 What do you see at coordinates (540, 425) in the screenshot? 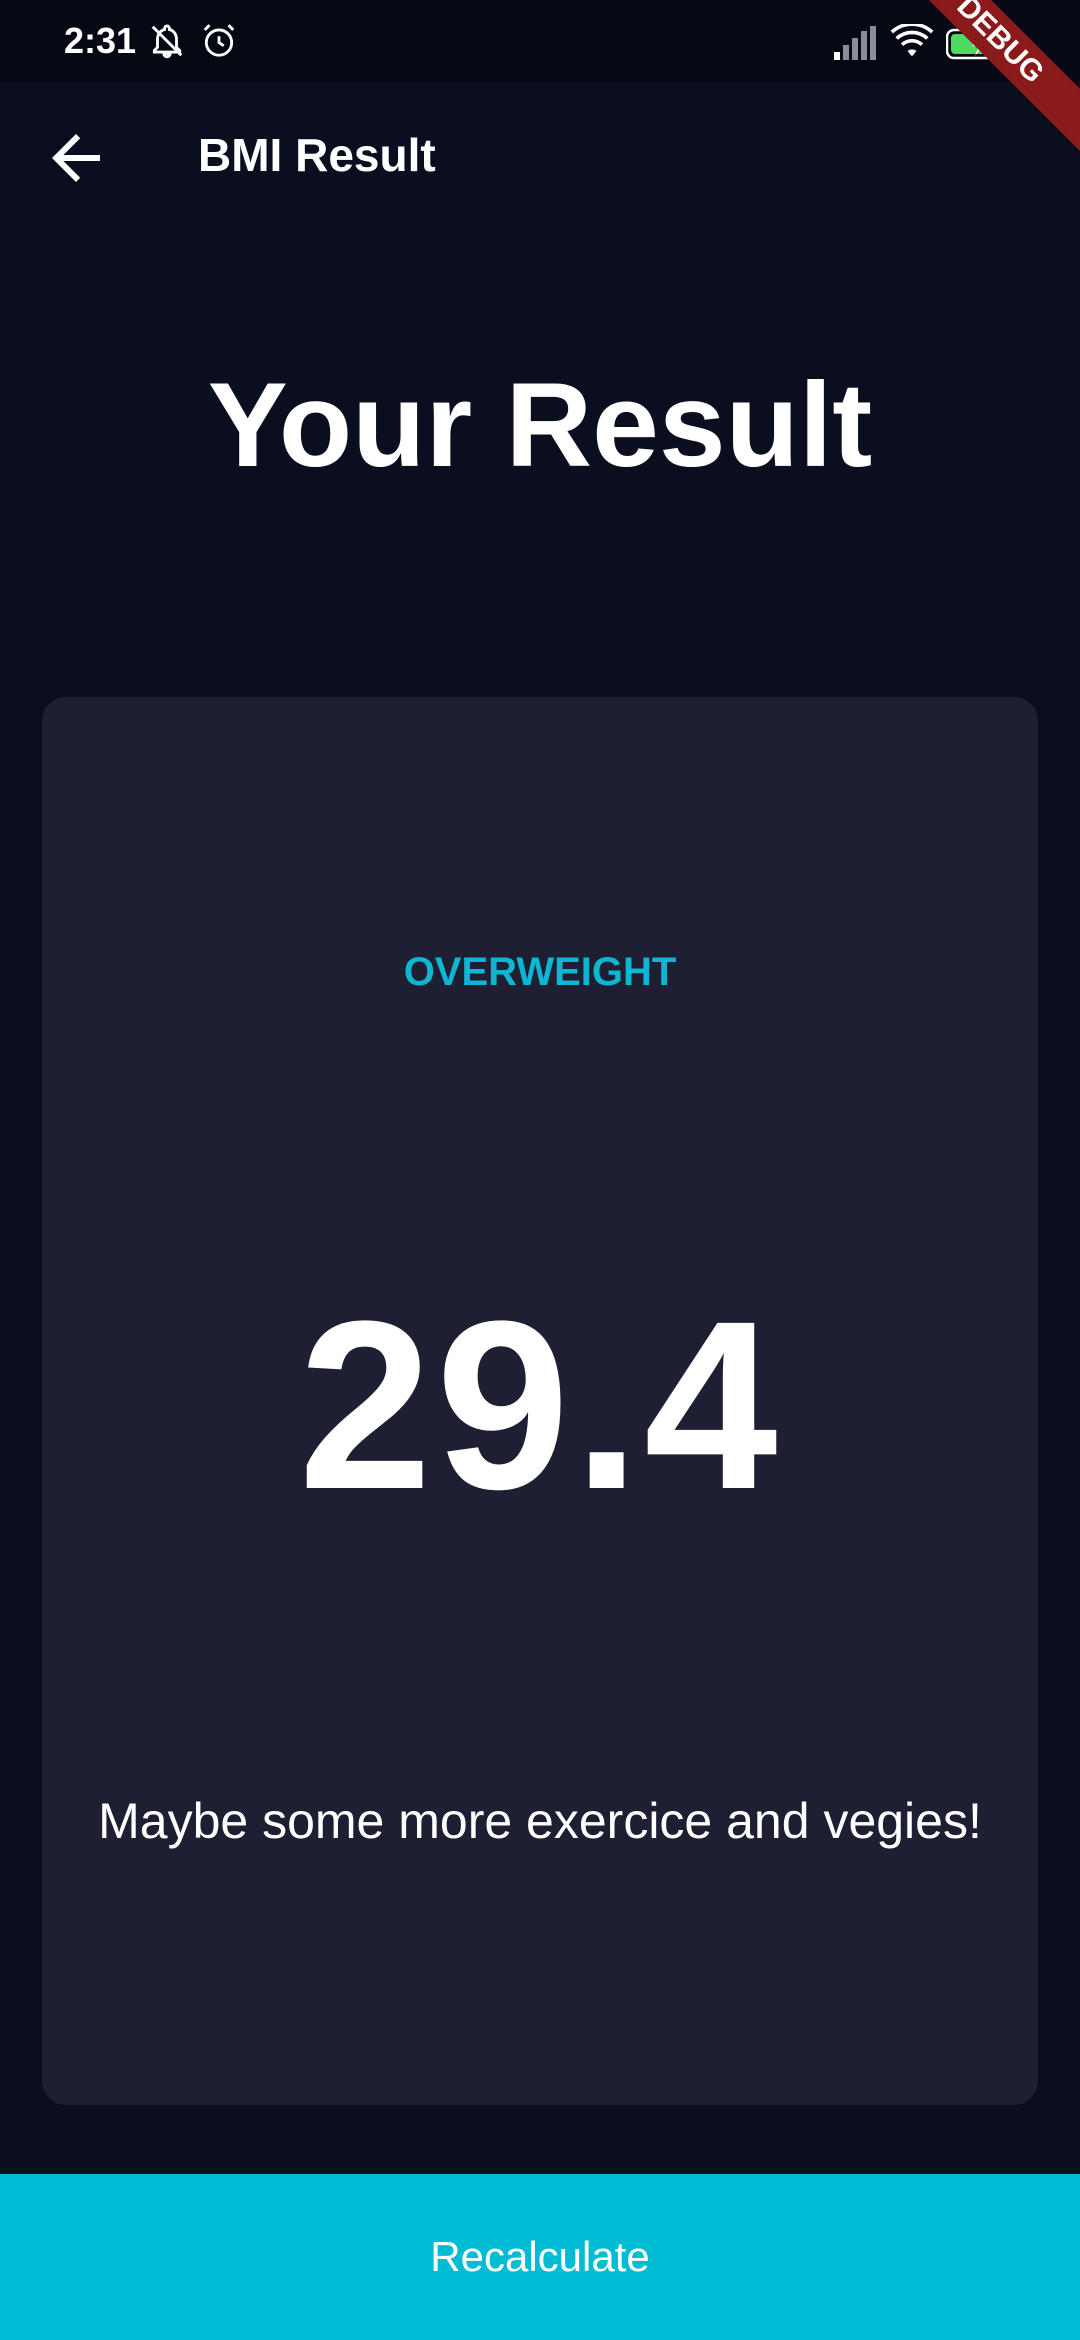
I see `page-title: Your Result` at bounding box center [540, 425].